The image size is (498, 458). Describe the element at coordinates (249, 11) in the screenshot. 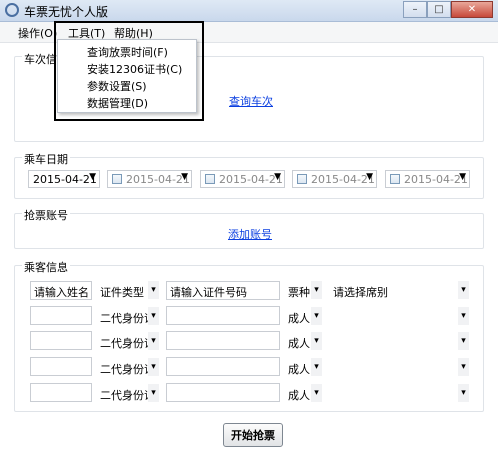

I see `title-bar: 车票无忧个人版 – □ ✕` at that location.